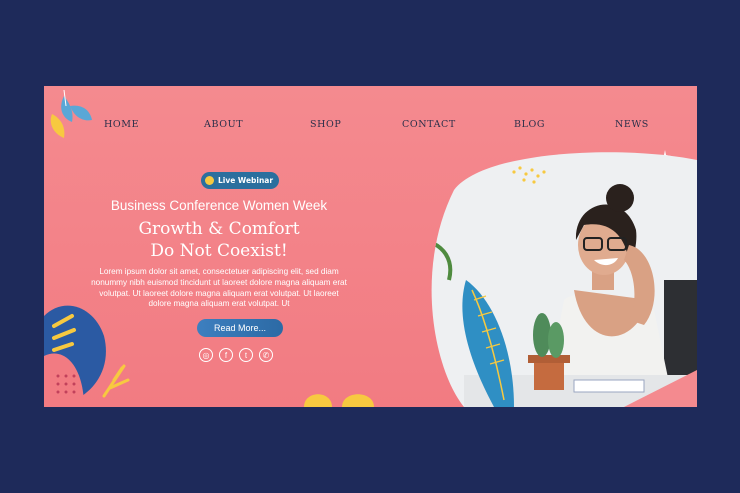 Image resolution: width=740 pixels, height=493 pixels. Describe the element at coordinates (339, 400) in the screenshot. I see `yellow-shape-decoration` at that location.